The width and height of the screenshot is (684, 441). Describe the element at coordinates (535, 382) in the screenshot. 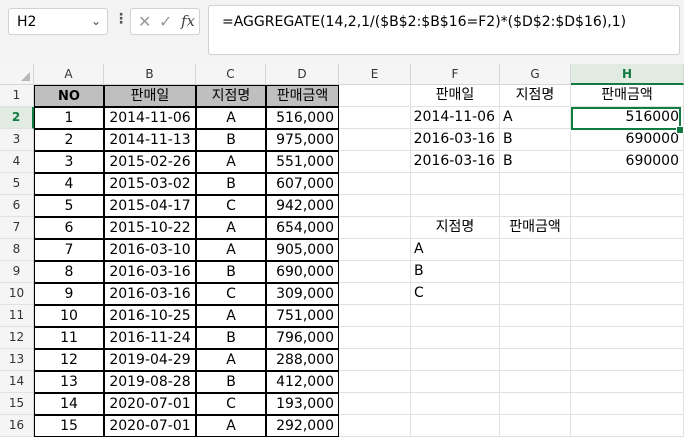

I see `cell-g14` at that location.